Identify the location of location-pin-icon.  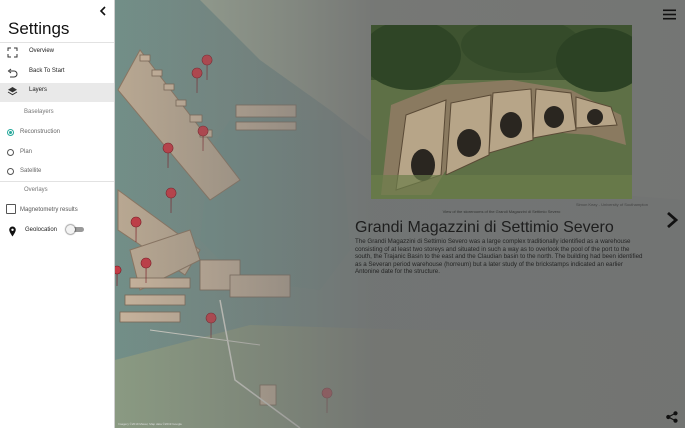
(12, 231).